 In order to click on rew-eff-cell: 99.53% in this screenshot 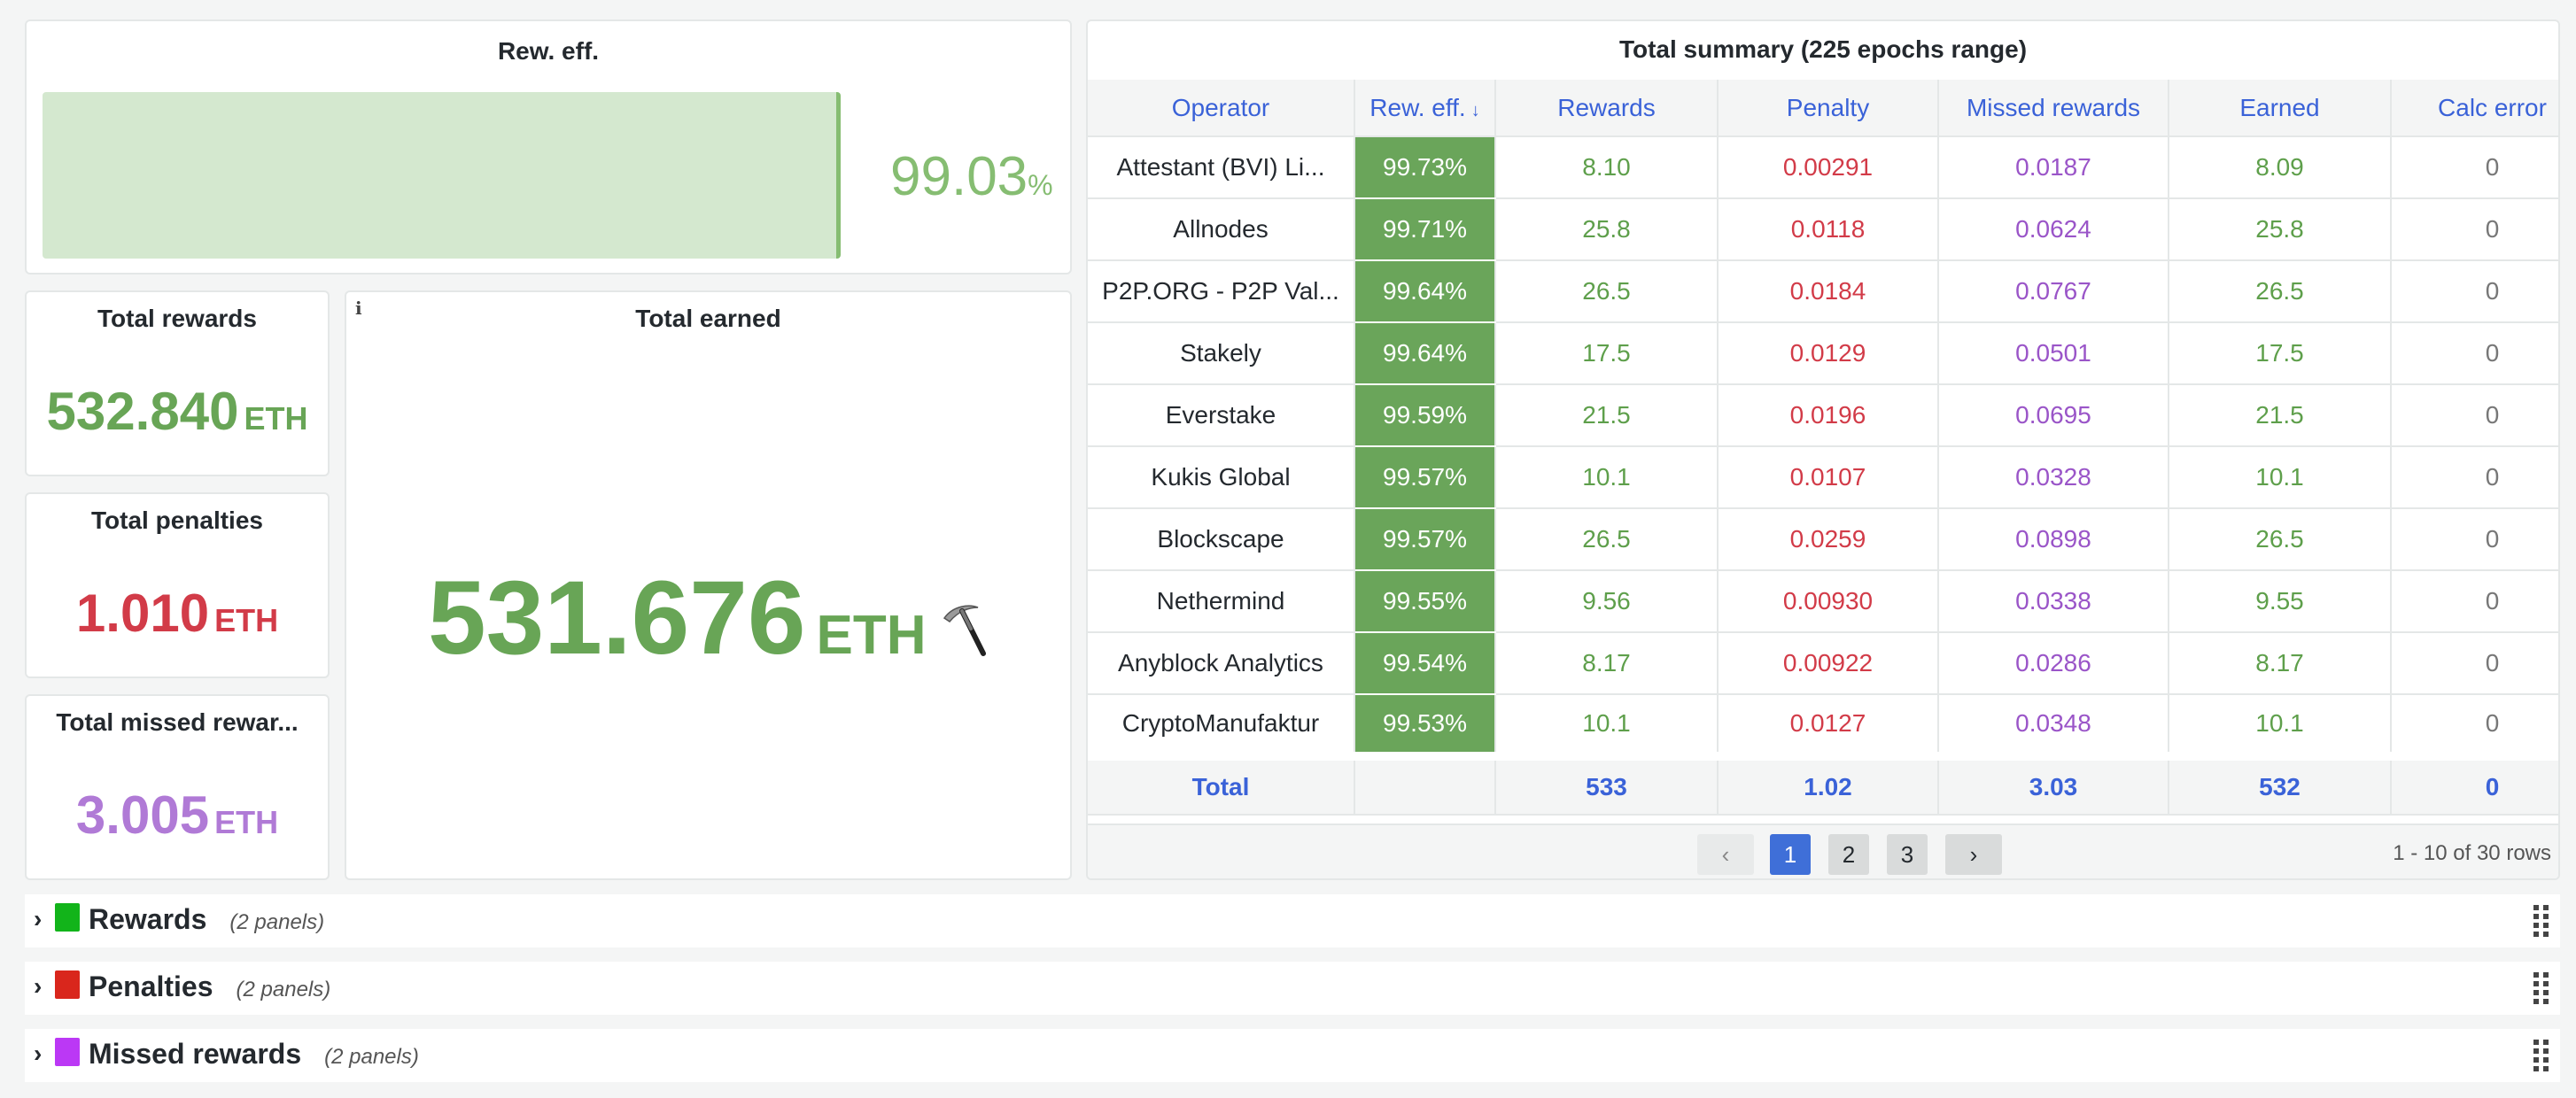, I will do `click(1425, 725)`.